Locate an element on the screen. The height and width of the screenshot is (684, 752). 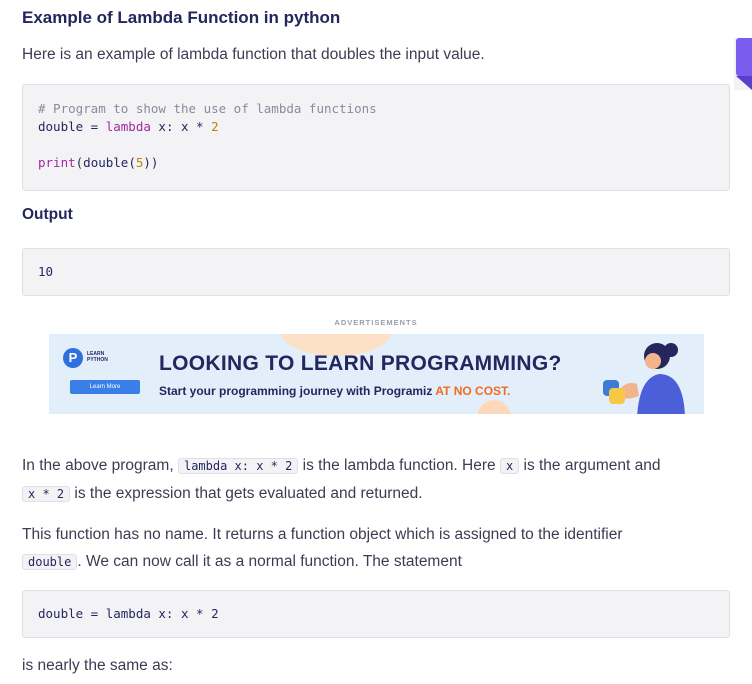
feedback-tab is located at coordinates (743, 64).